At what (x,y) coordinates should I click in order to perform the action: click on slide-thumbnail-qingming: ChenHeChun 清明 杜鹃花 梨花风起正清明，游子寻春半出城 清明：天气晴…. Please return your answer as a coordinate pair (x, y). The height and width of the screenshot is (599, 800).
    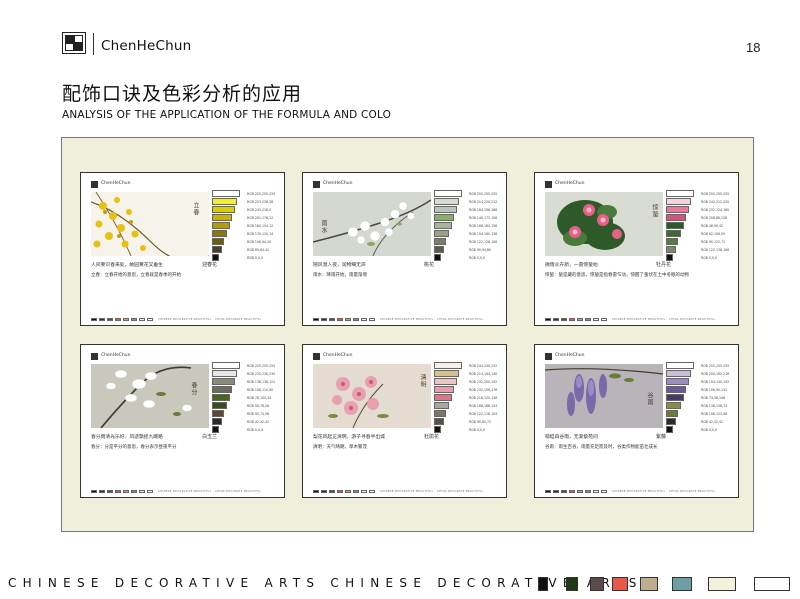
    Looking at the image, I should click on (404, 421).